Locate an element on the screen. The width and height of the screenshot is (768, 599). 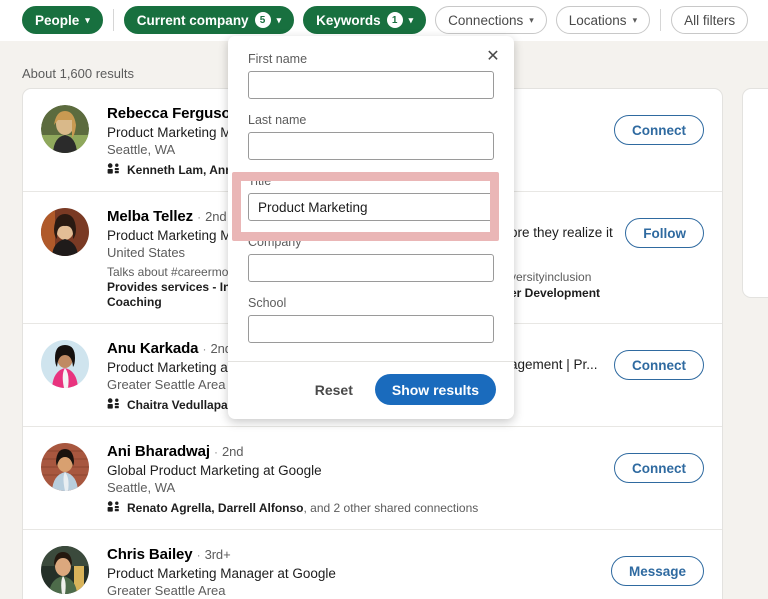
school-input is located at coordinates (371, 329).